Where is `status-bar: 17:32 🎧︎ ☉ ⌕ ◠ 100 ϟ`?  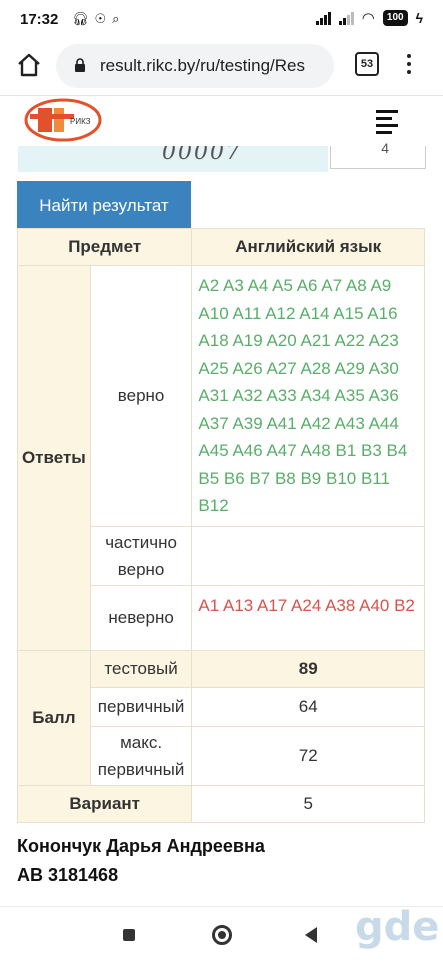 status-bar: 17:32 🎧︎ ☉ ⌕ ◠ 100 ϟ is located at coordinates (221, 19).